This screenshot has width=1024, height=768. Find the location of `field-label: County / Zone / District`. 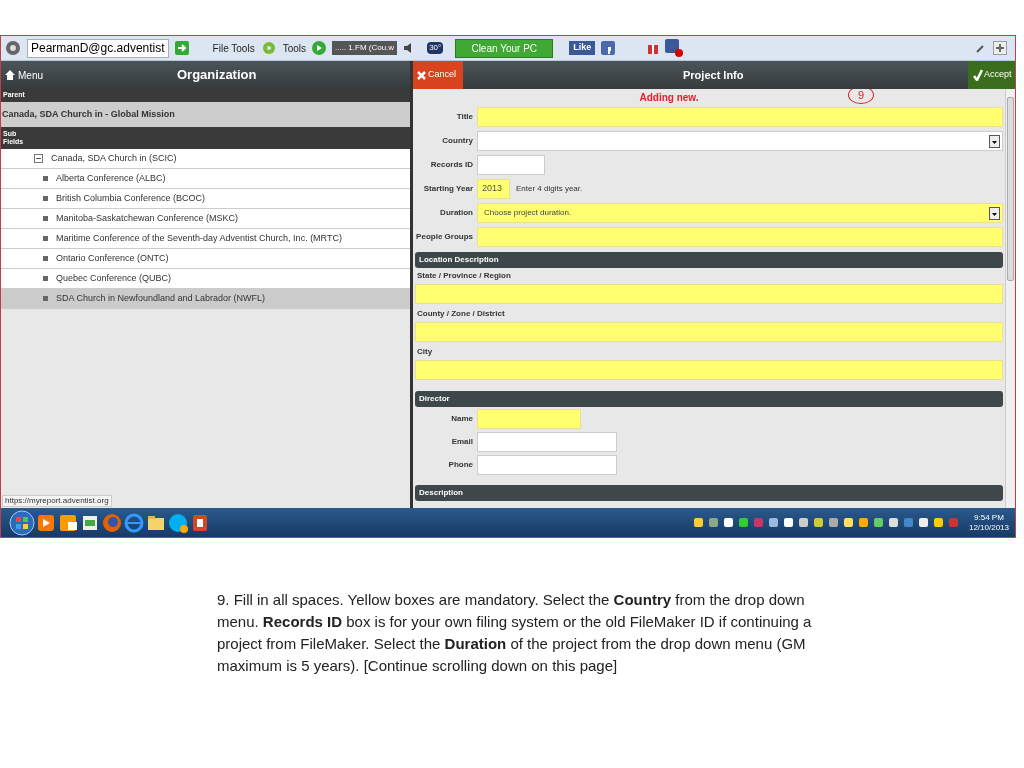

field-label: County / Zone / District is located at coordinates (461, 314).